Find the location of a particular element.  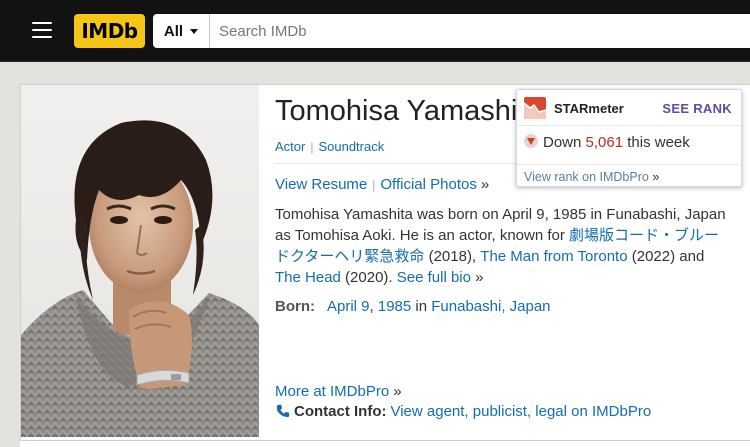

born-info: Born: April 9, 1985 in Funabashi, Japan is located at coordinates (413, 306).